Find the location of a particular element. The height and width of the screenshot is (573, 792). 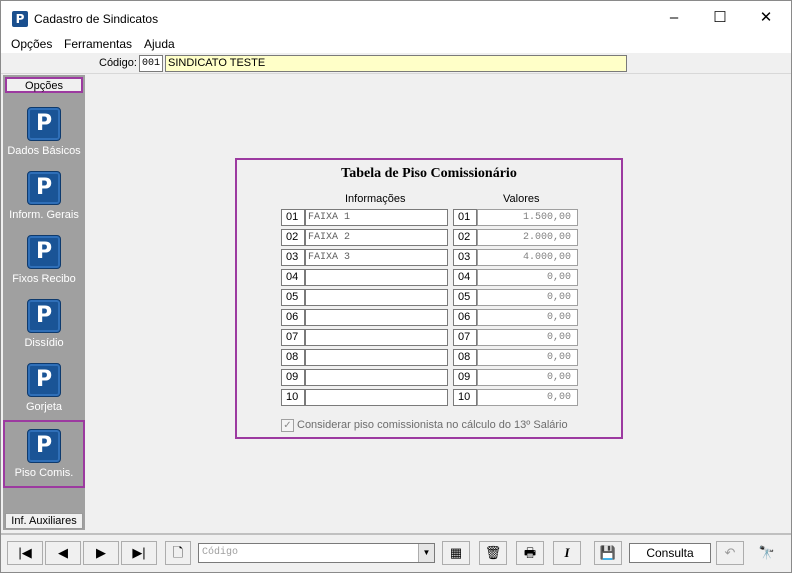

column-header-informacoes: Informações is located at coordinates (375, 199).